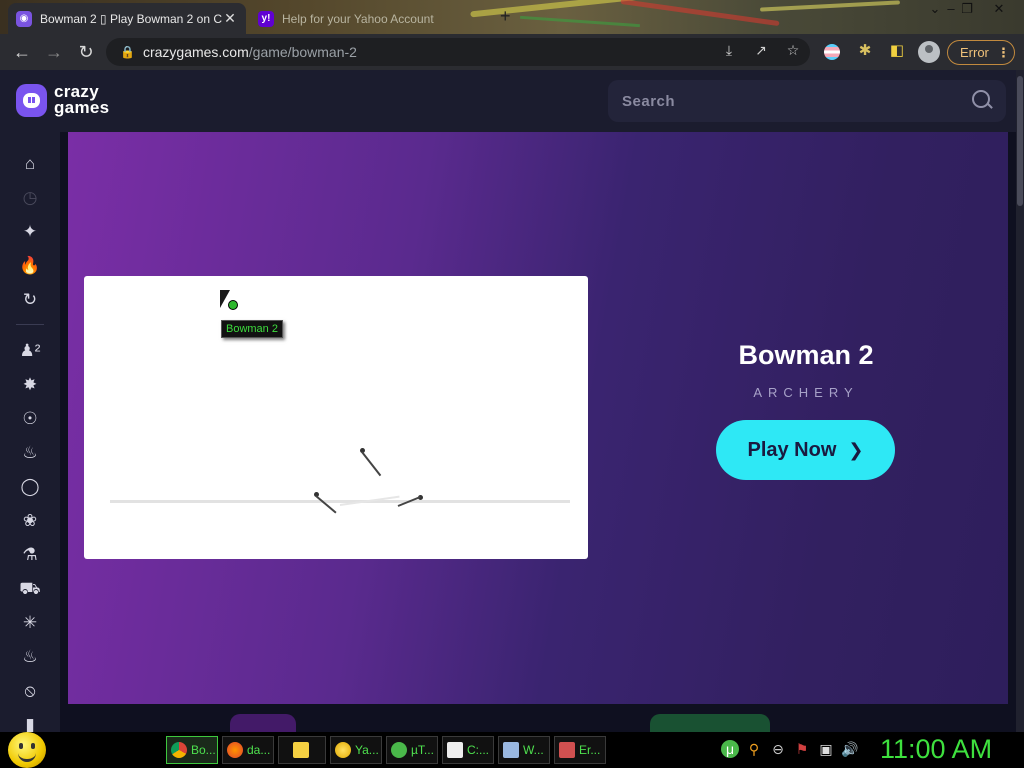 This screenshot has width=1024, height=768. What do you see at coordinates (54, 52) in the screenshot?
I see `forward-arrow-icon: →` at bounding box center [54, 52].